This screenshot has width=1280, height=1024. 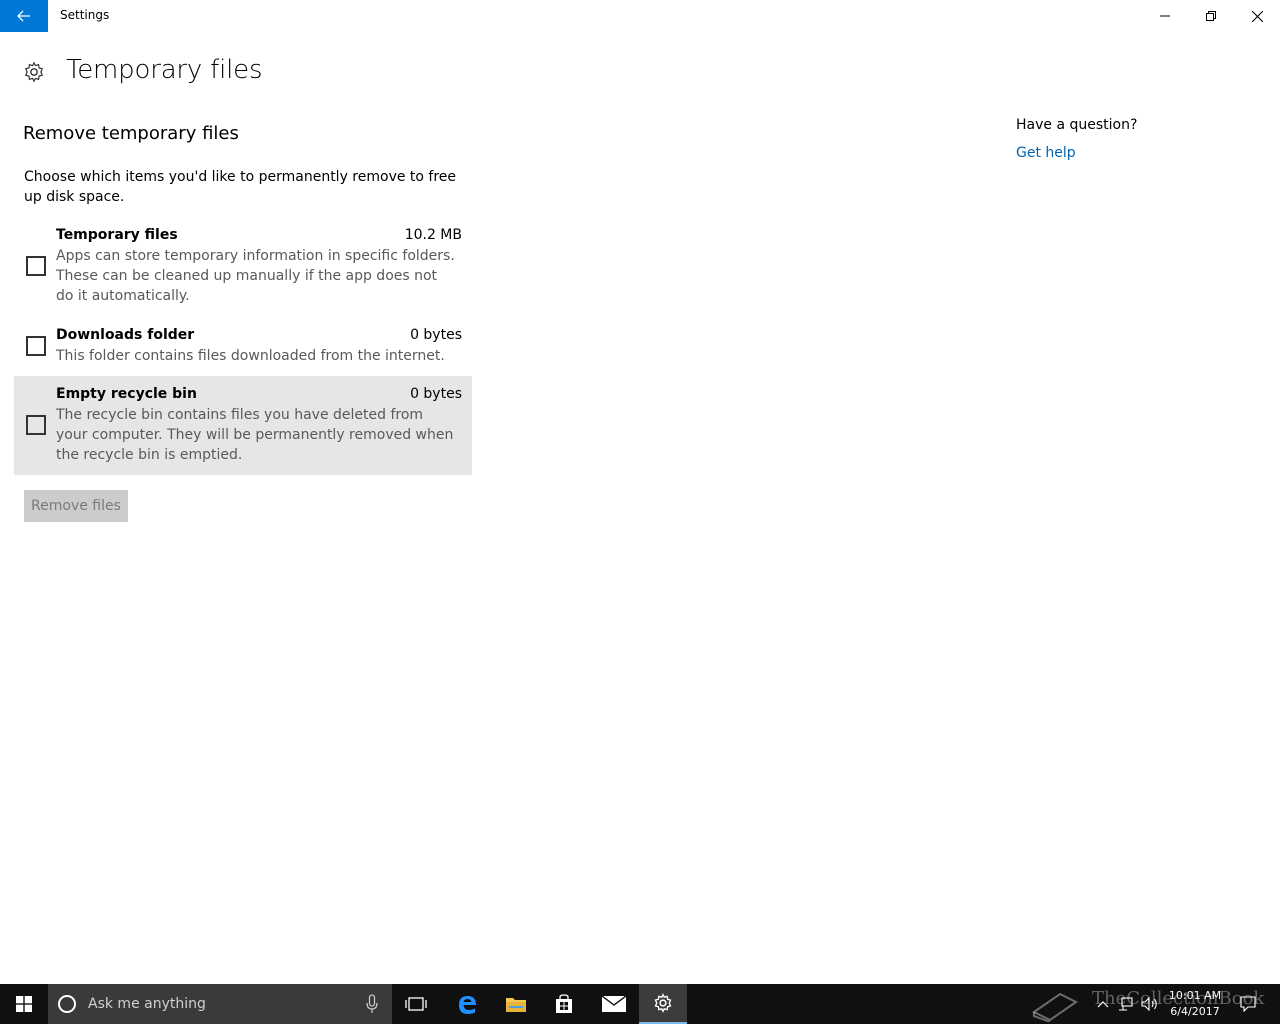 I want to click on mail-button, so click(x=614, y=1004).